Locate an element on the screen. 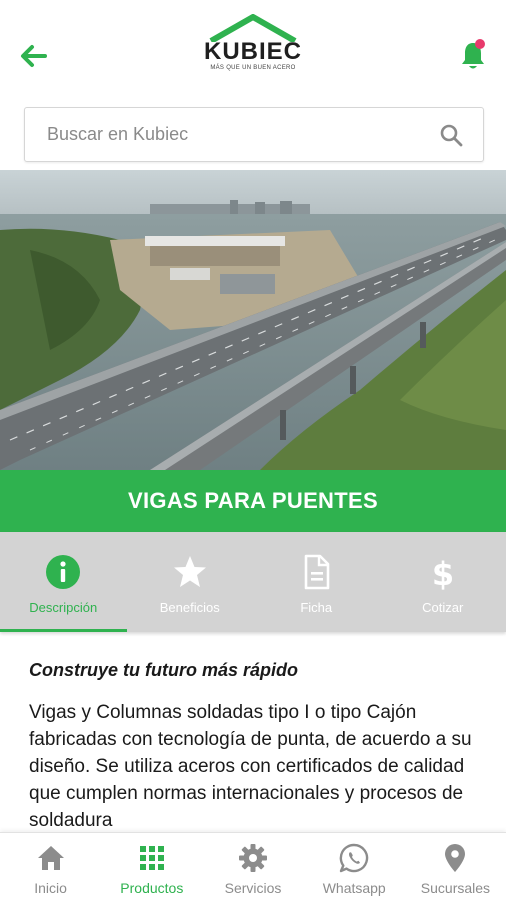 Image resolution: width=506 pixels, height=900 pixels. search-icon is located at coordinates (451, 135).